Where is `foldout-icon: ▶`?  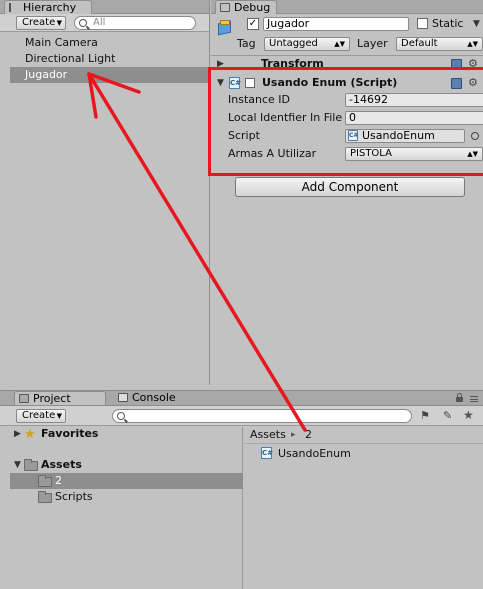
foldout-icon: ▶ is located at coordinates (17, 434).